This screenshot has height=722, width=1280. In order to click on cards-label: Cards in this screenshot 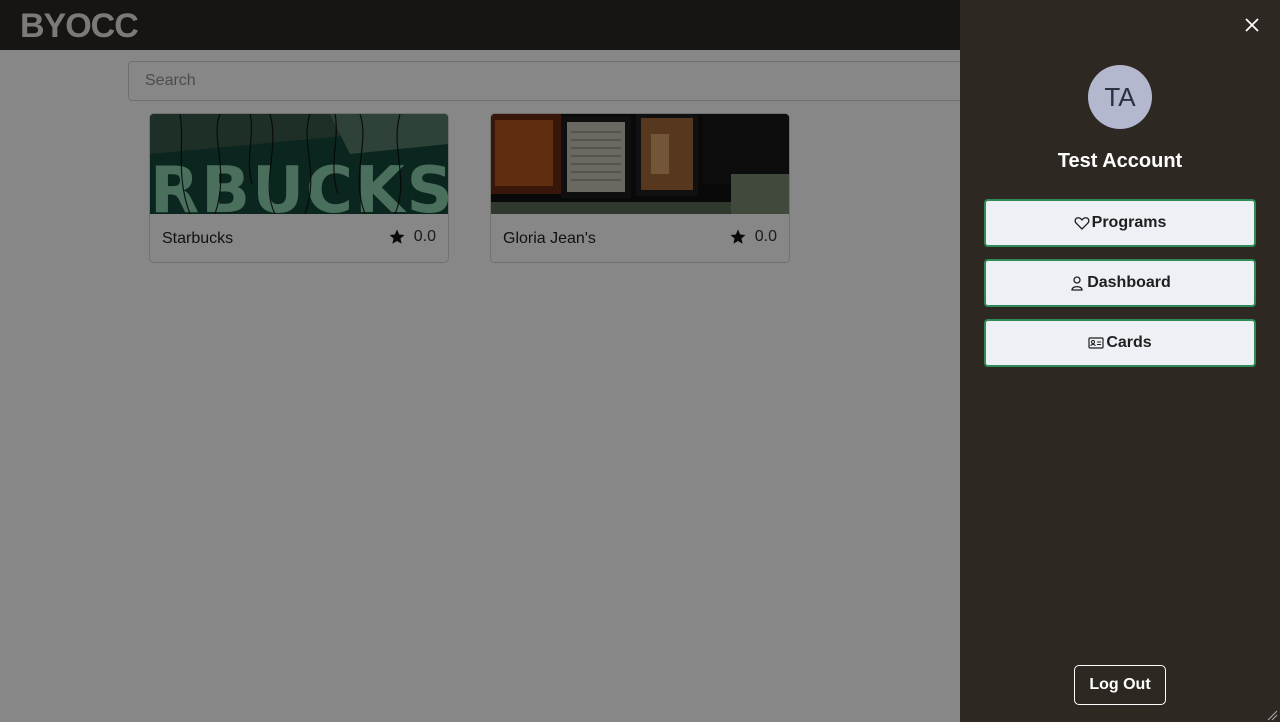, I will do `click(1129, 342)`.